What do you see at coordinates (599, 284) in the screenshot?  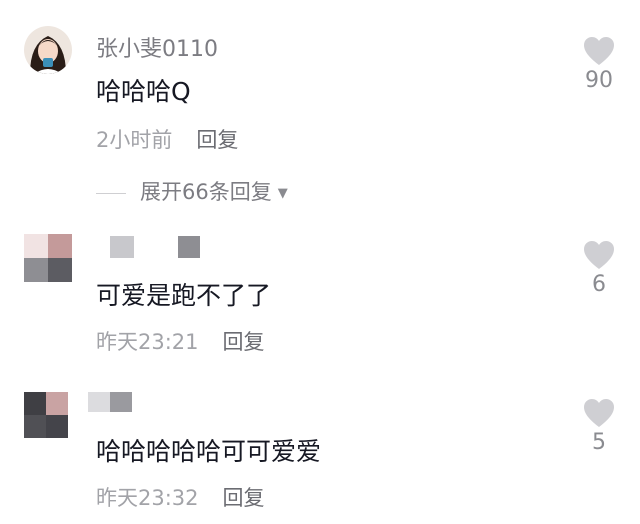 I see `like-count: 6` at bounding box center [599, 284].